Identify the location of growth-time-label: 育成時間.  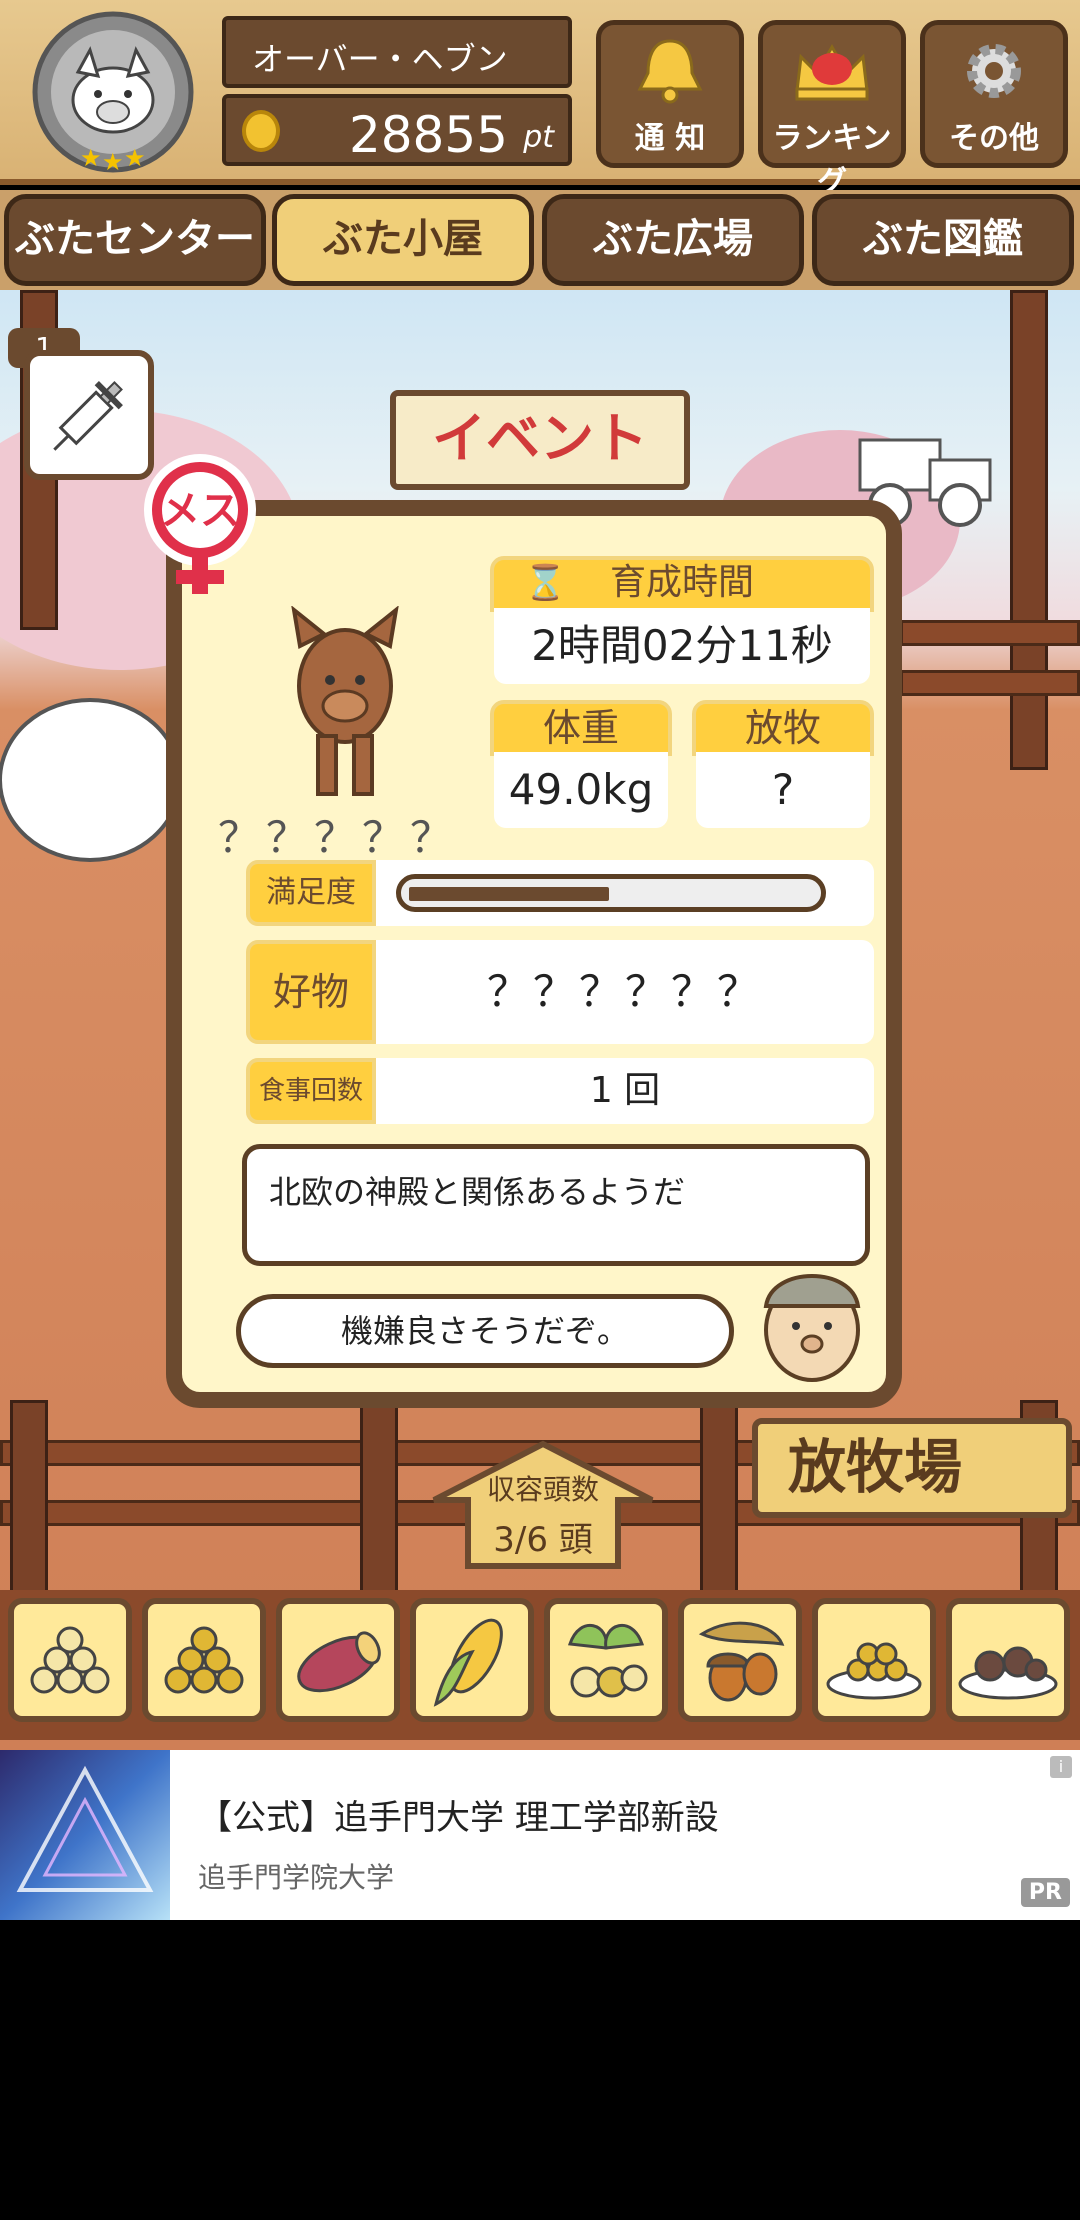
(681, 582).